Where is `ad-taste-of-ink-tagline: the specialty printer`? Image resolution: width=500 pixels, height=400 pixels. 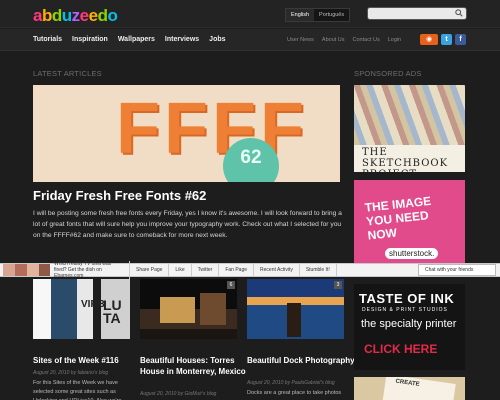 ad-taste-of-ink-tagline: the specialty printer is located at coordinates (409, 324).